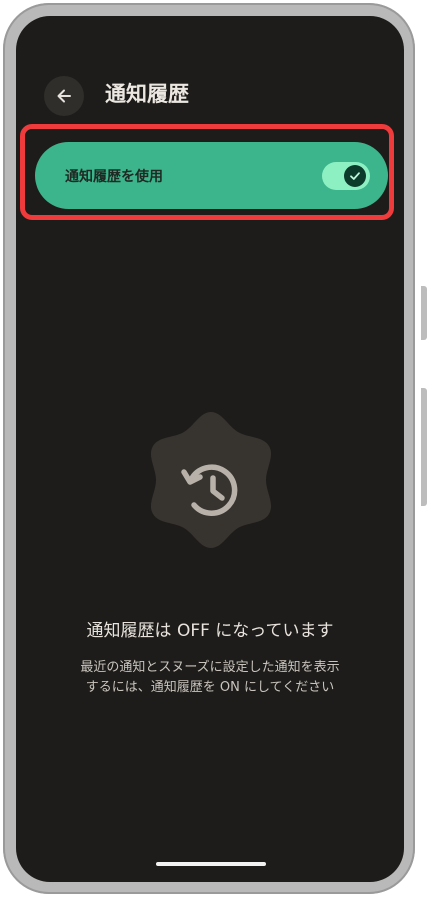 This screenshot has height=900, width=428. Describe the element at coordinates (211, 864) in the screenshot. I see `home-indicator` at that location.